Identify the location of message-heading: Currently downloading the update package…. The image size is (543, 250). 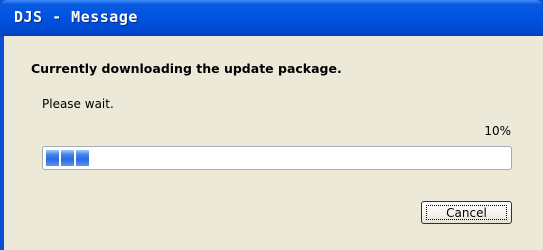
(186, 68).